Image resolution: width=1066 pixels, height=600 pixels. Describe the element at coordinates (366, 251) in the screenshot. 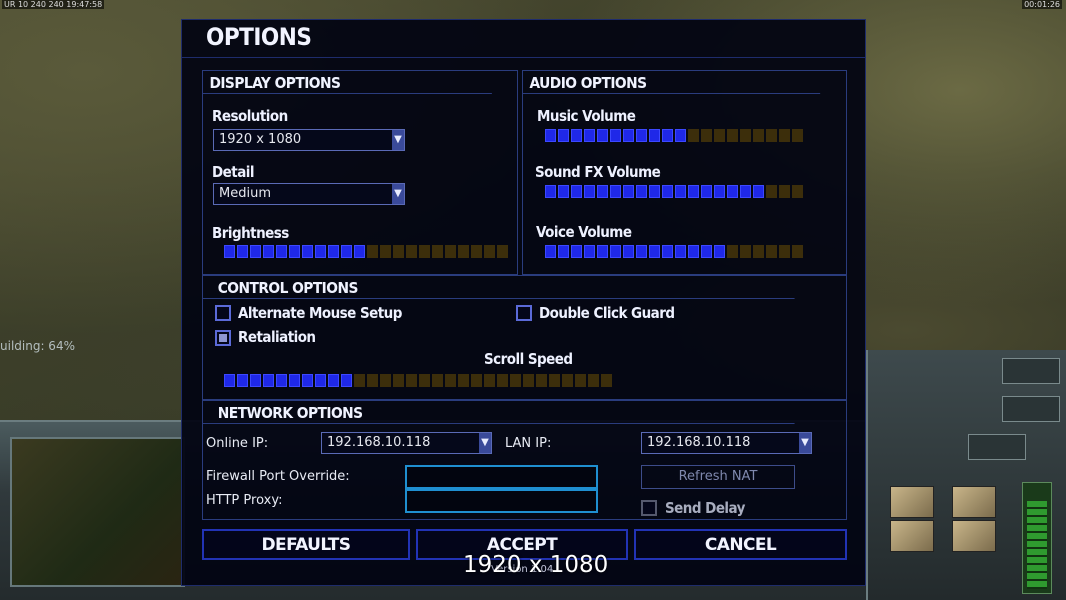

I see `brightness-slider` at that location.